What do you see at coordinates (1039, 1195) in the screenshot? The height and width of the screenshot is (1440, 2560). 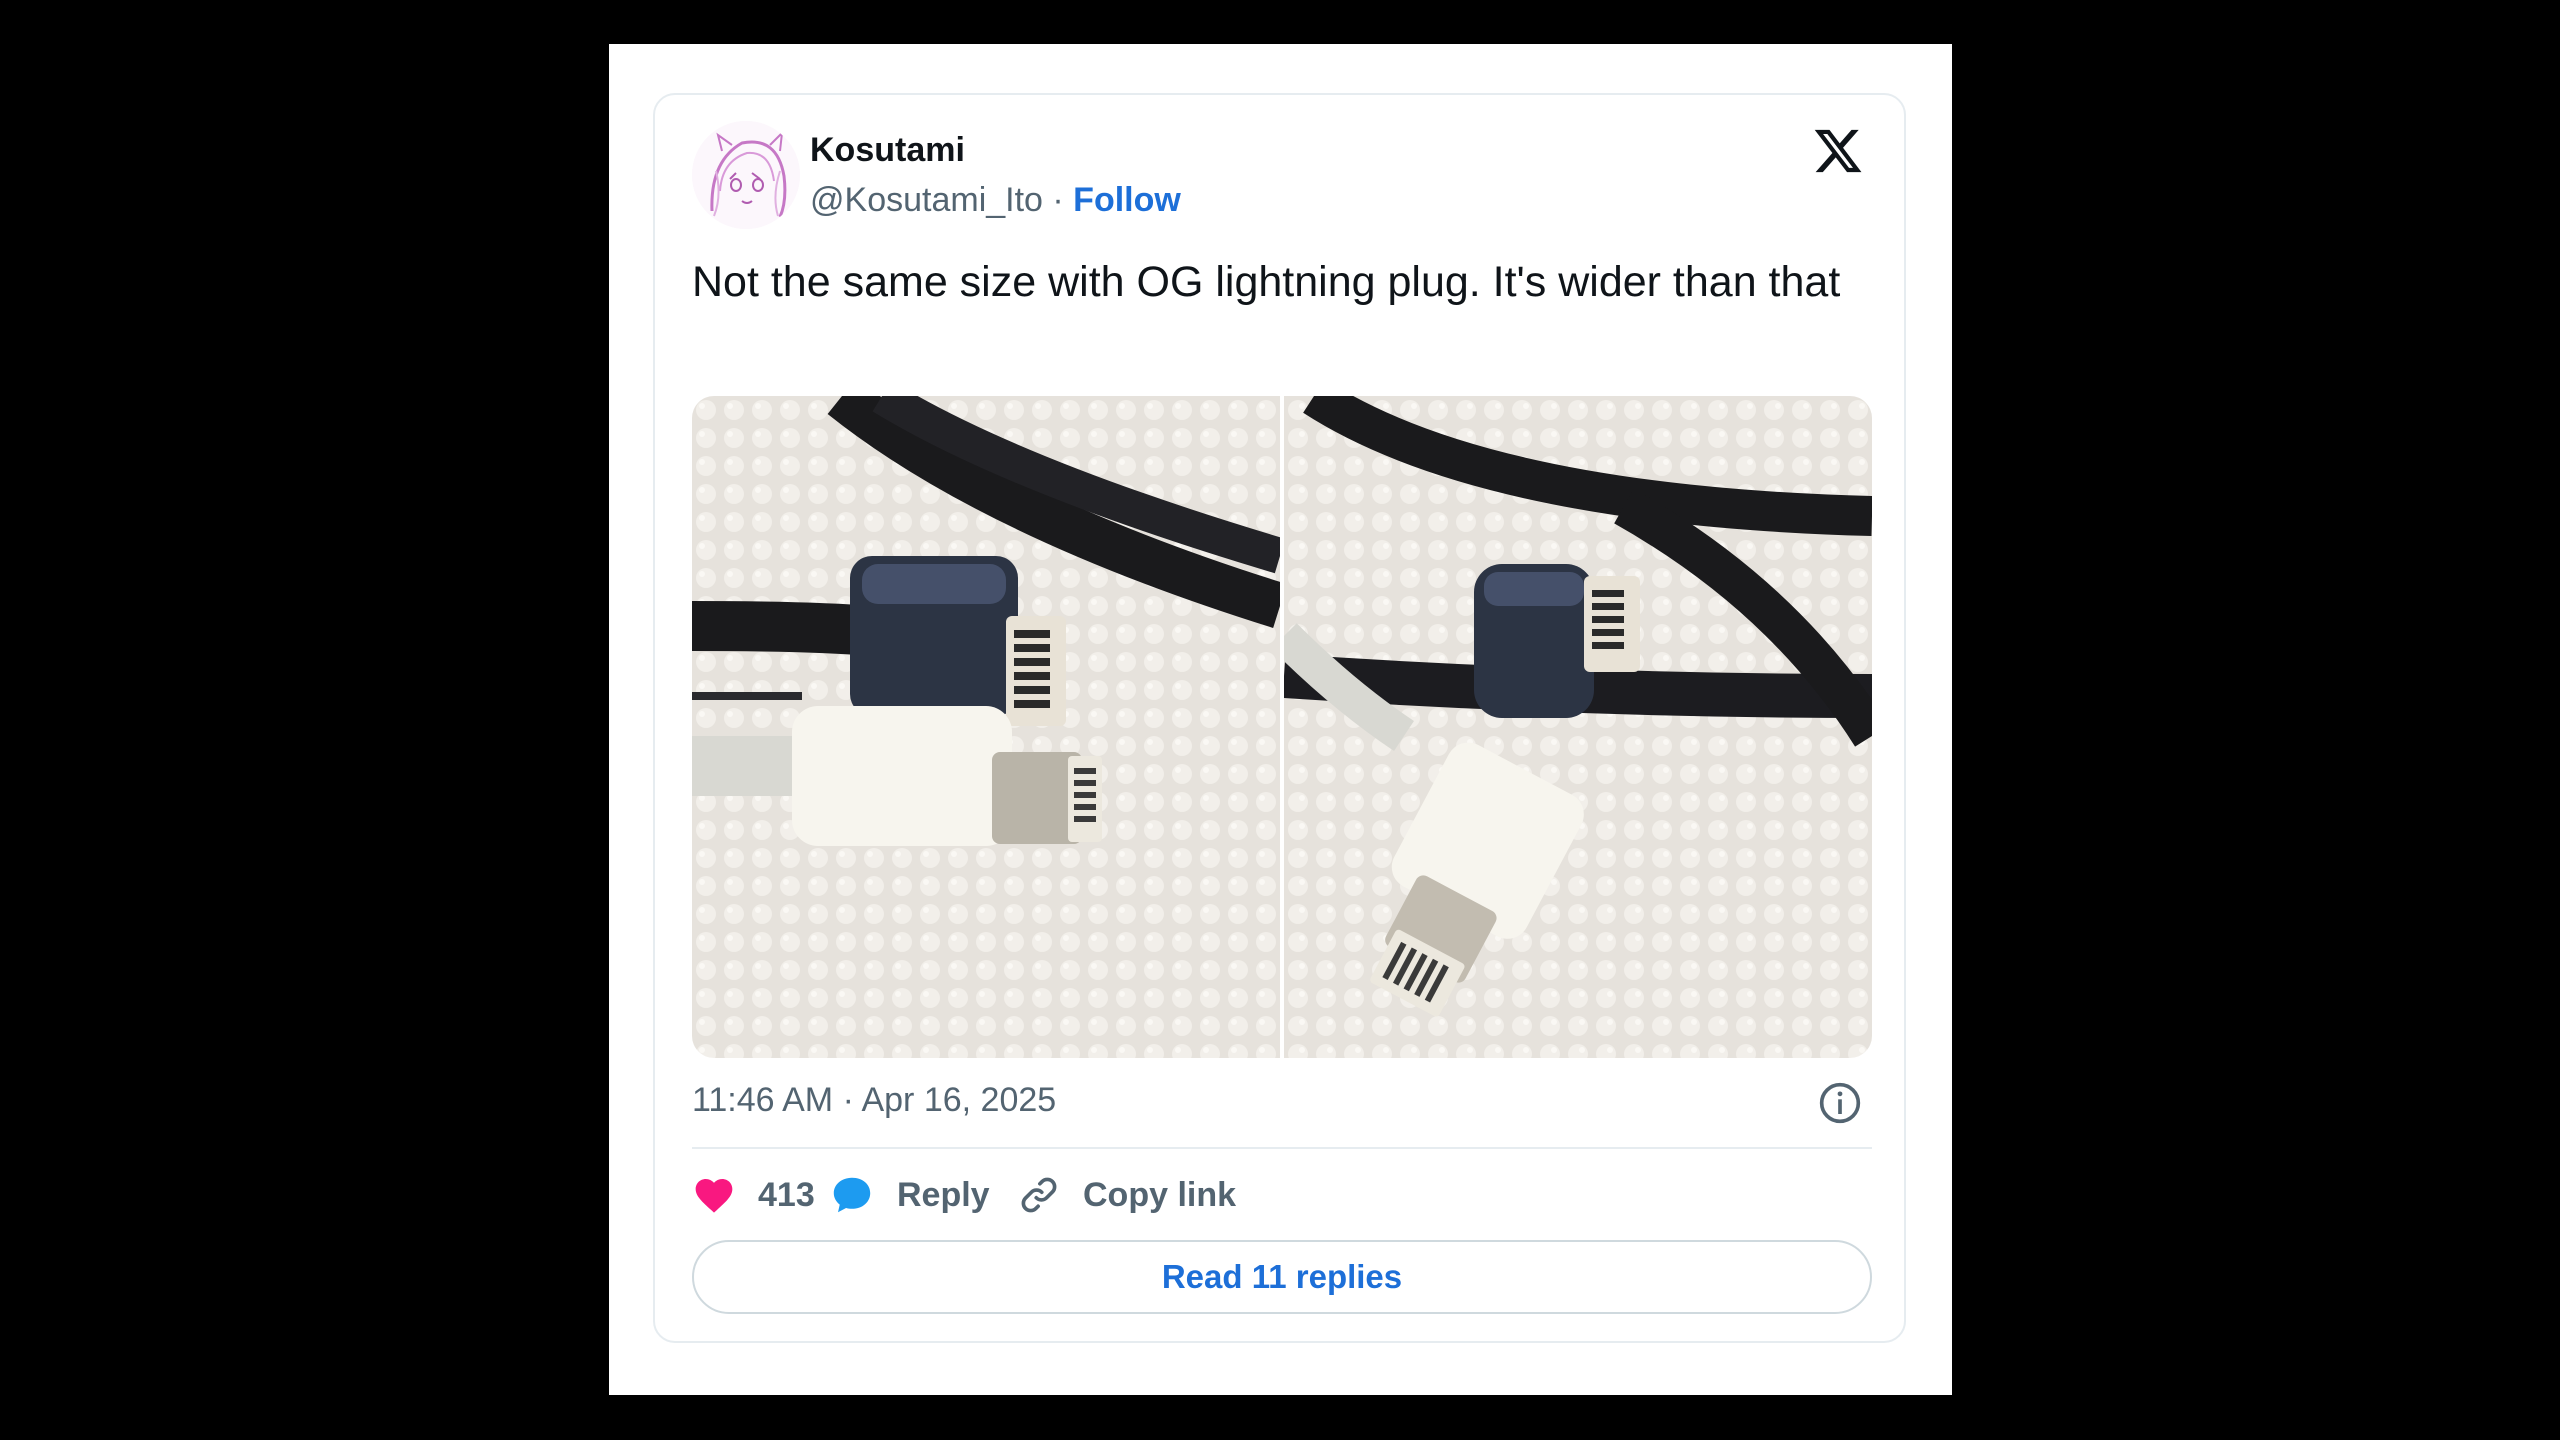 I see `link-icon` at bounding box center [1039, 1195].